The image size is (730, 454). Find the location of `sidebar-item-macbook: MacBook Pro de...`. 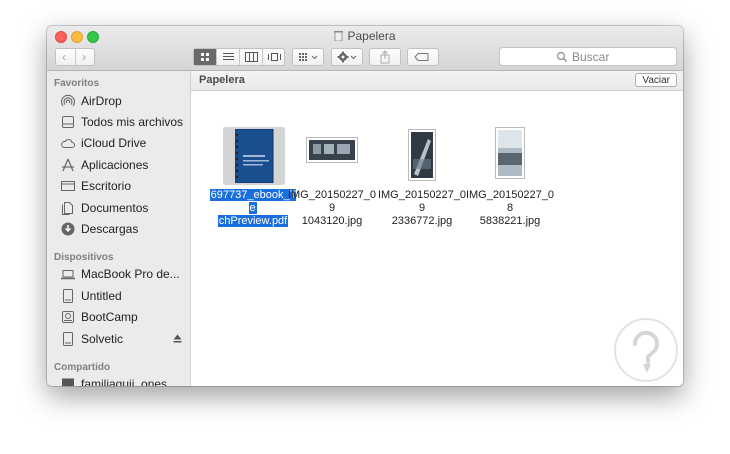

sidebar-item-macbook: MacBook Pro de... is located at coordinates (124, 274).